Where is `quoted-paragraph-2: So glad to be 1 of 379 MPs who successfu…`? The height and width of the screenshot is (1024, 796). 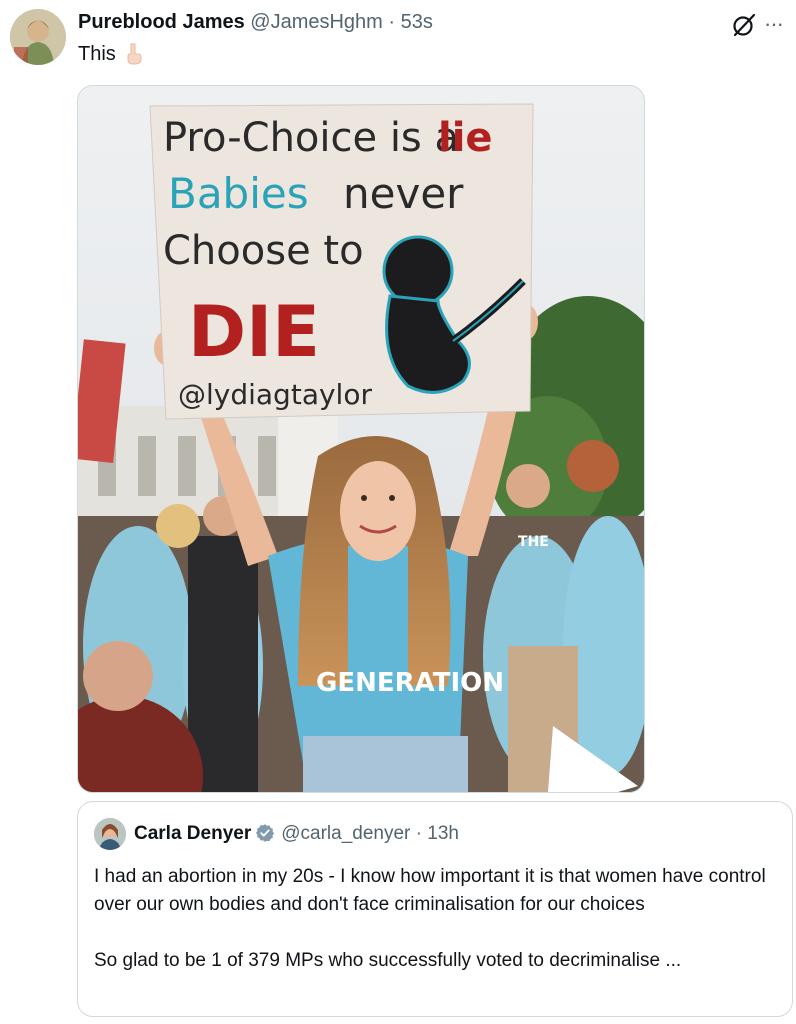 quoted-paragraph-2: So glad to be 1 of 379 MPs who successfu… is located at coordinates (388, 960).